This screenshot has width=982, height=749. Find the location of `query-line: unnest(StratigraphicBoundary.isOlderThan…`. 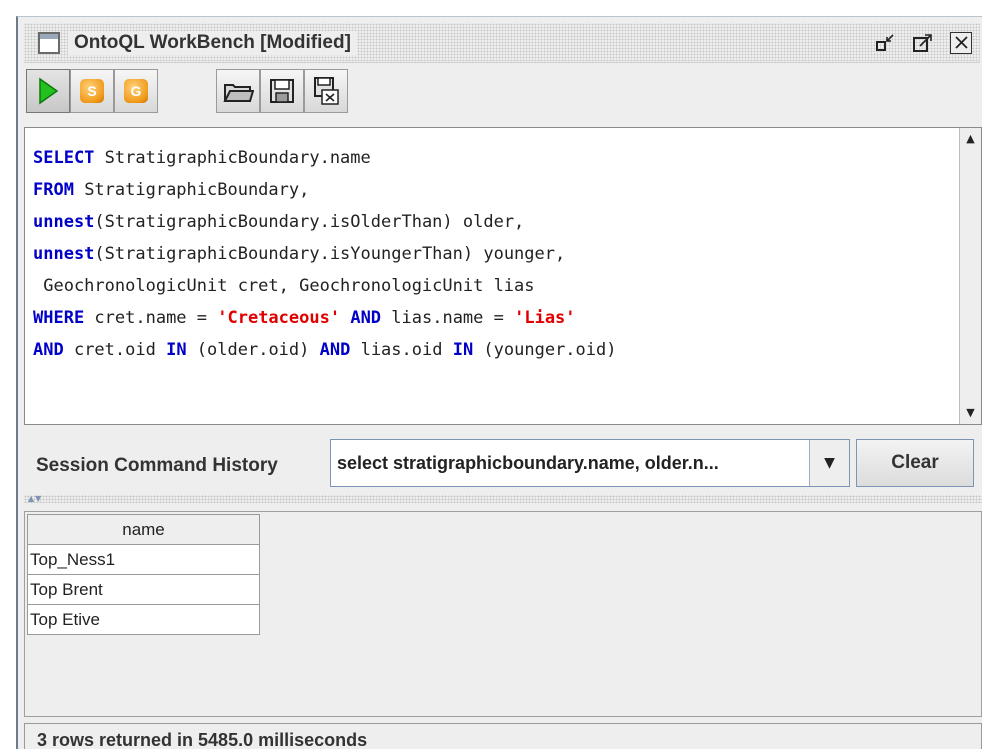

query-line: unnest(StratigraphicBoundary.isOlderThan… is located at coordinates (493, 222).